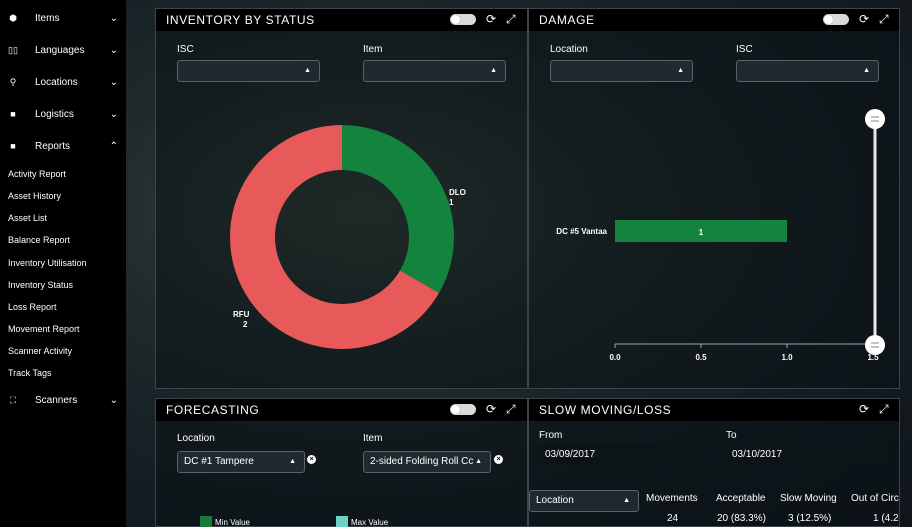 The width and height of the screenshot is (912, 527). I want to click on slice-label: DLO, so click(457, 192).